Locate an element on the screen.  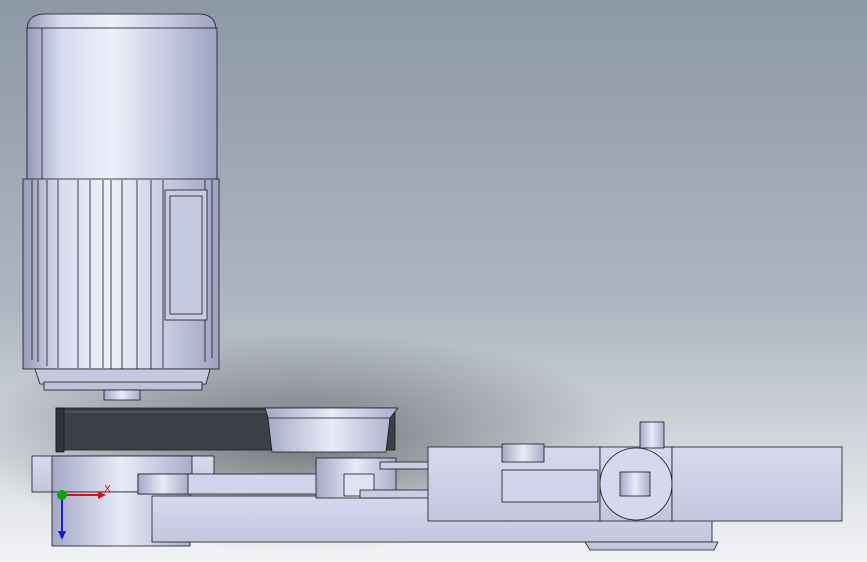
triad-origin is located at coordinates (62, 495).